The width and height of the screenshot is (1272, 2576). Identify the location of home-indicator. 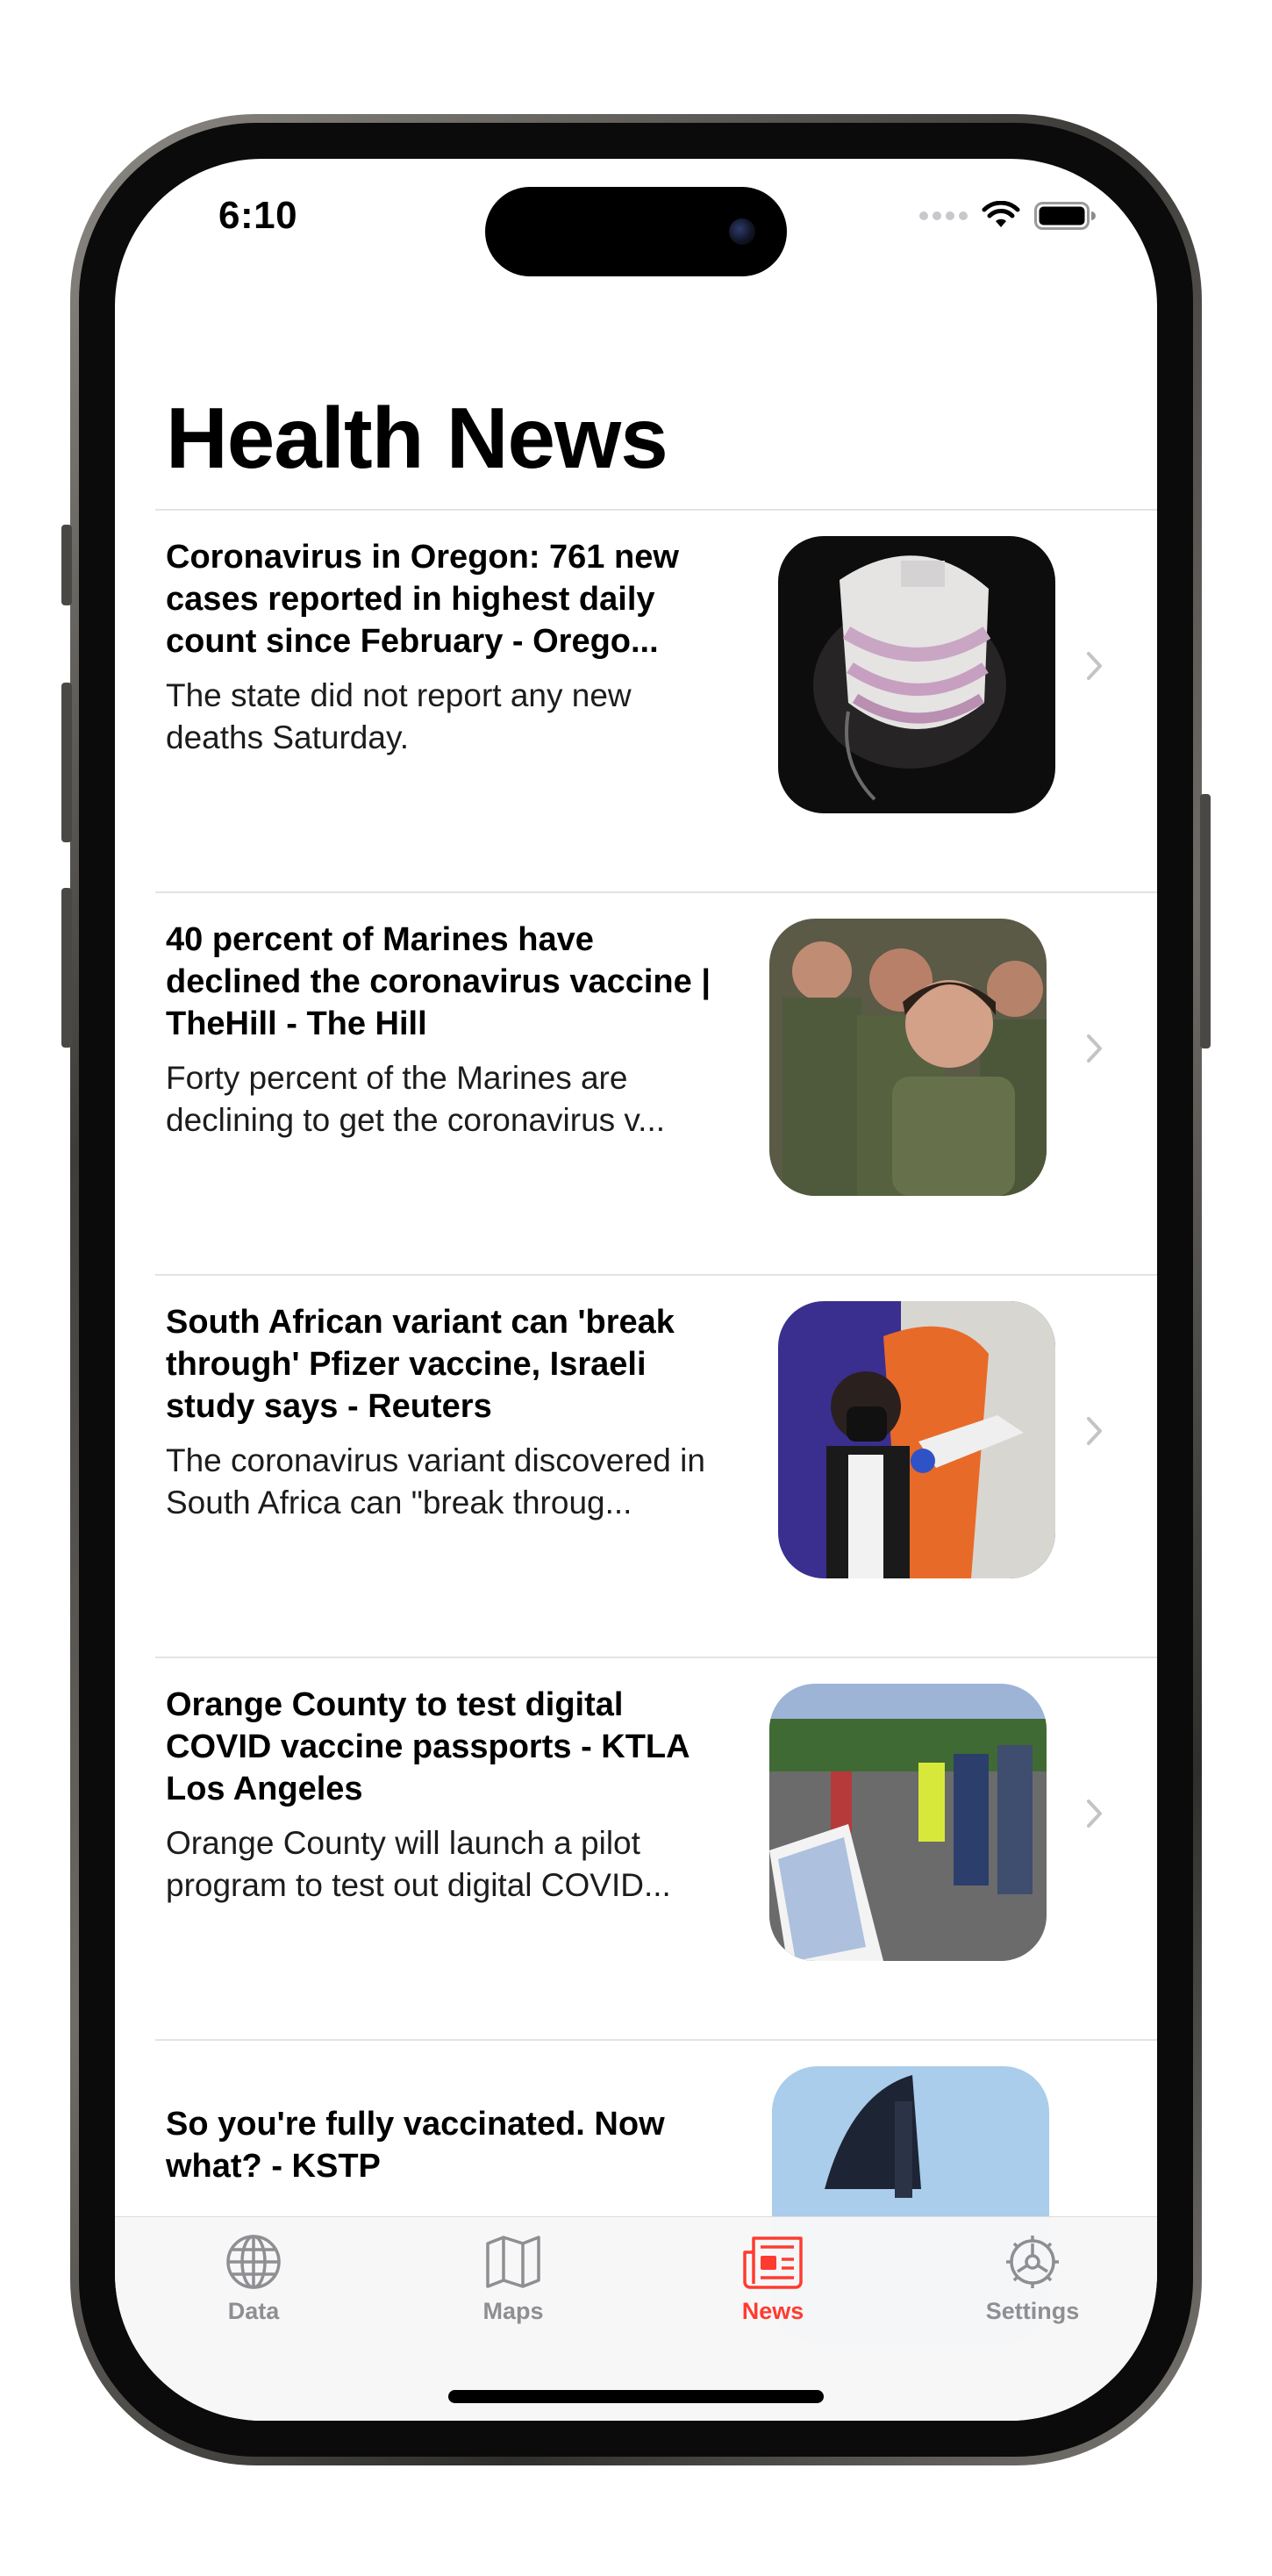
(636, 2396).